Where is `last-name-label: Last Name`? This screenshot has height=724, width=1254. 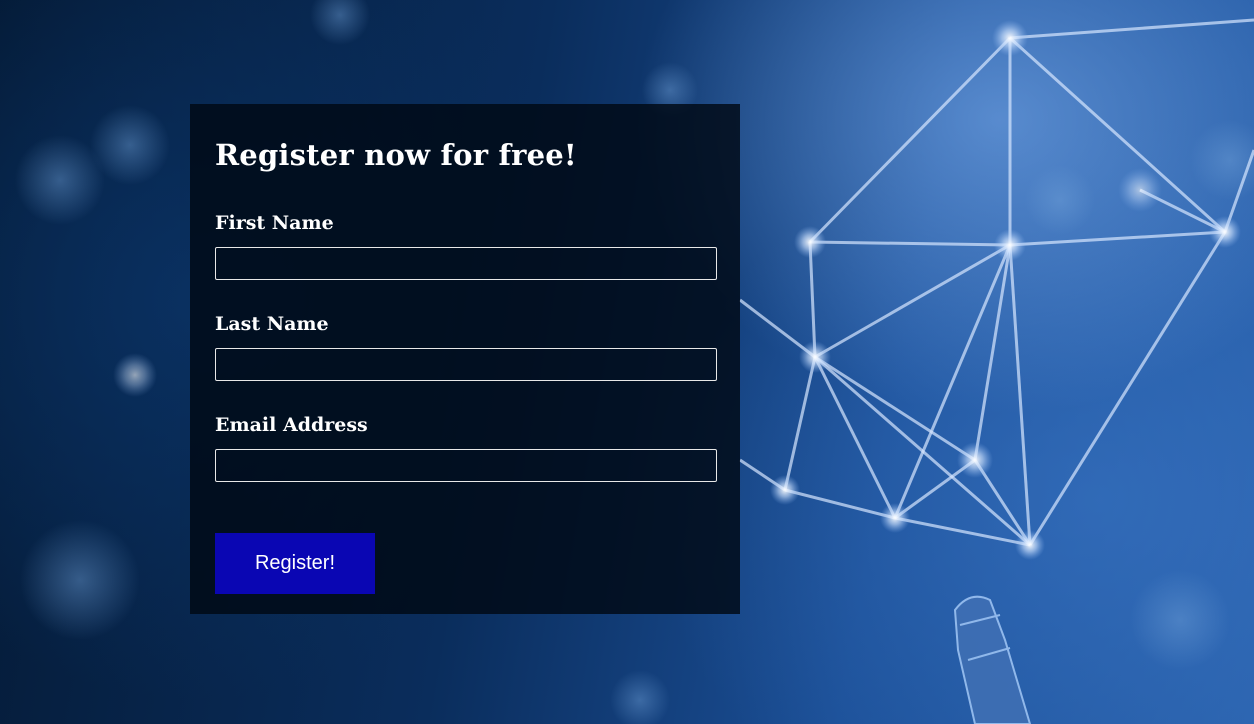
last-name-label: Last Name is located at coordinates (272, 324).